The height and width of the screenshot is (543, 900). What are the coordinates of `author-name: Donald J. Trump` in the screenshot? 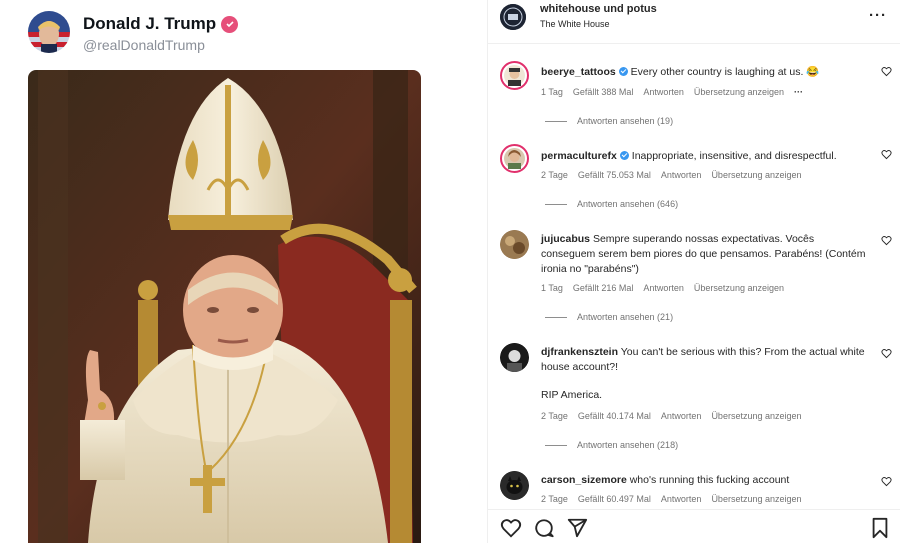 It's located at (161, 24).